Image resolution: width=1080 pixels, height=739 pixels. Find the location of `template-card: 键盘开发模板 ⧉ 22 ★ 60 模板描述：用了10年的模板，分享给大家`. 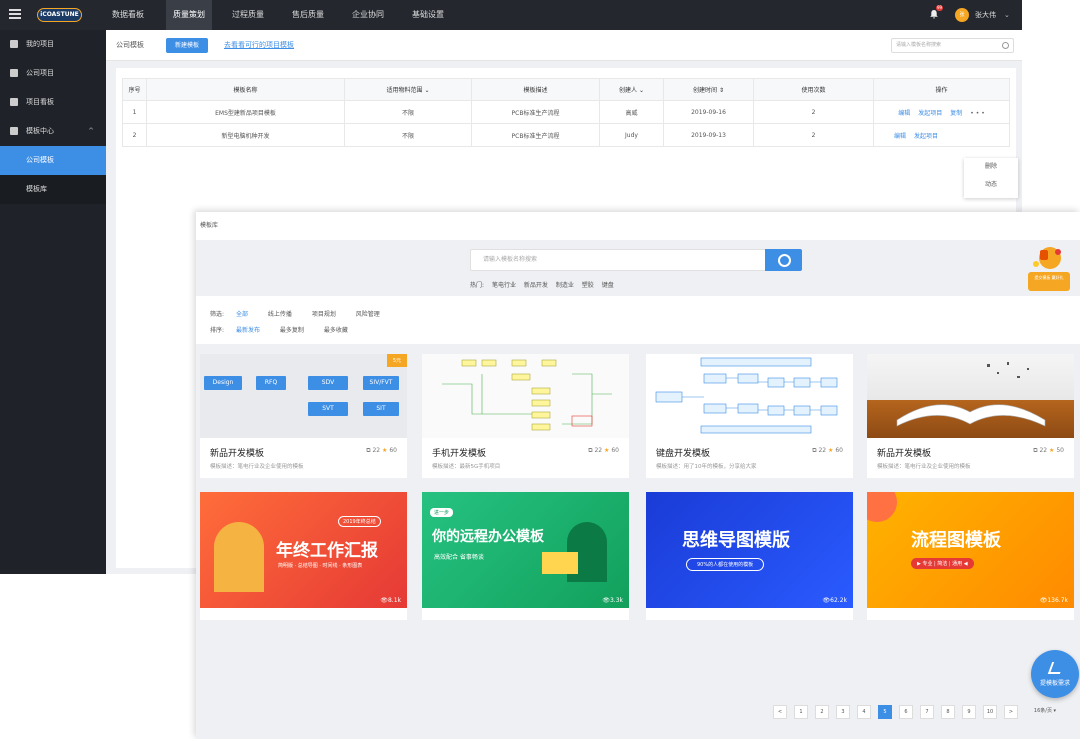

template-card: 键盘开发模板 ⧉ 22 ★ 60 模板描述：用了10年的模板，分享给大家 is located at coordinates (749, 416).